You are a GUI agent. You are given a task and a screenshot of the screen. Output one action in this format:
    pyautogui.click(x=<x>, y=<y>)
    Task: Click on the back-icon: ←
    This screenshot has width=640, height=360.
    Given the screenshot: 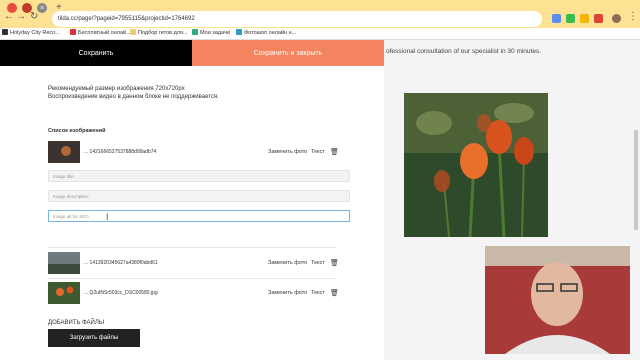 What is the action you would take?
    pyautogui.click(x=9, y=16)
    